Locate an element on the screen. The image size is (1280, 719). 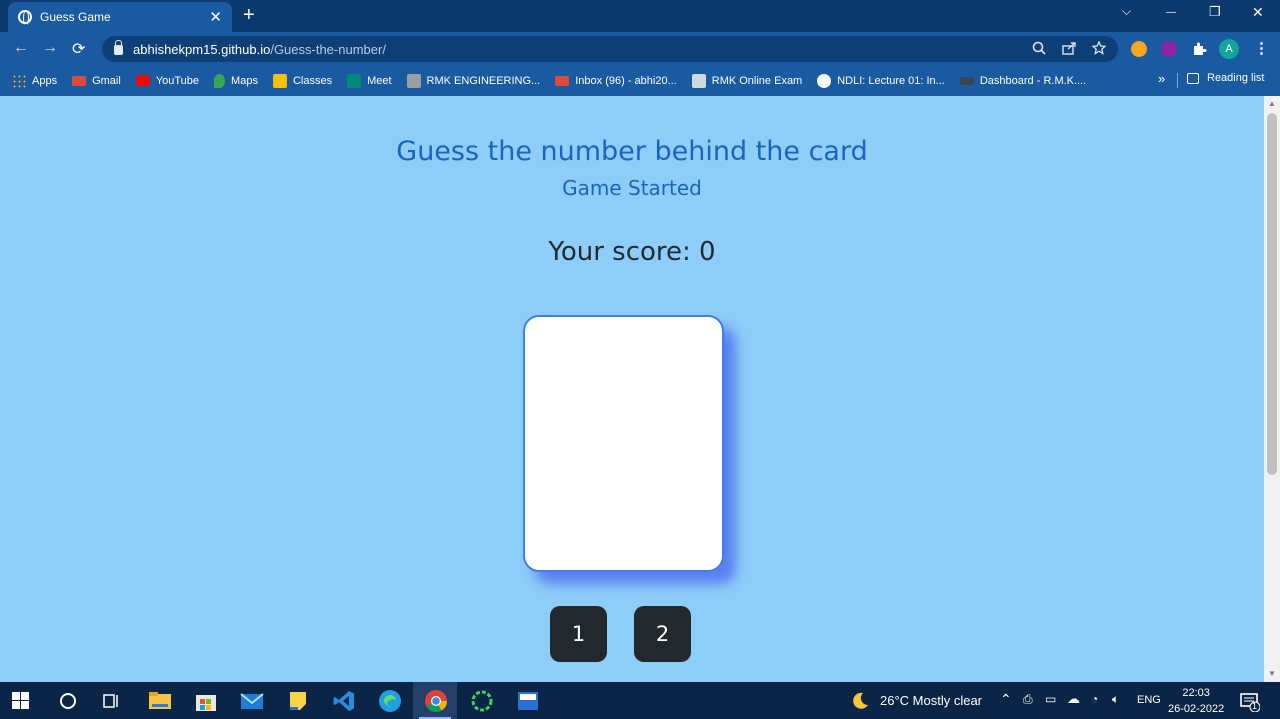
guess-button-1: 1 is located at coordinates (578, 634).